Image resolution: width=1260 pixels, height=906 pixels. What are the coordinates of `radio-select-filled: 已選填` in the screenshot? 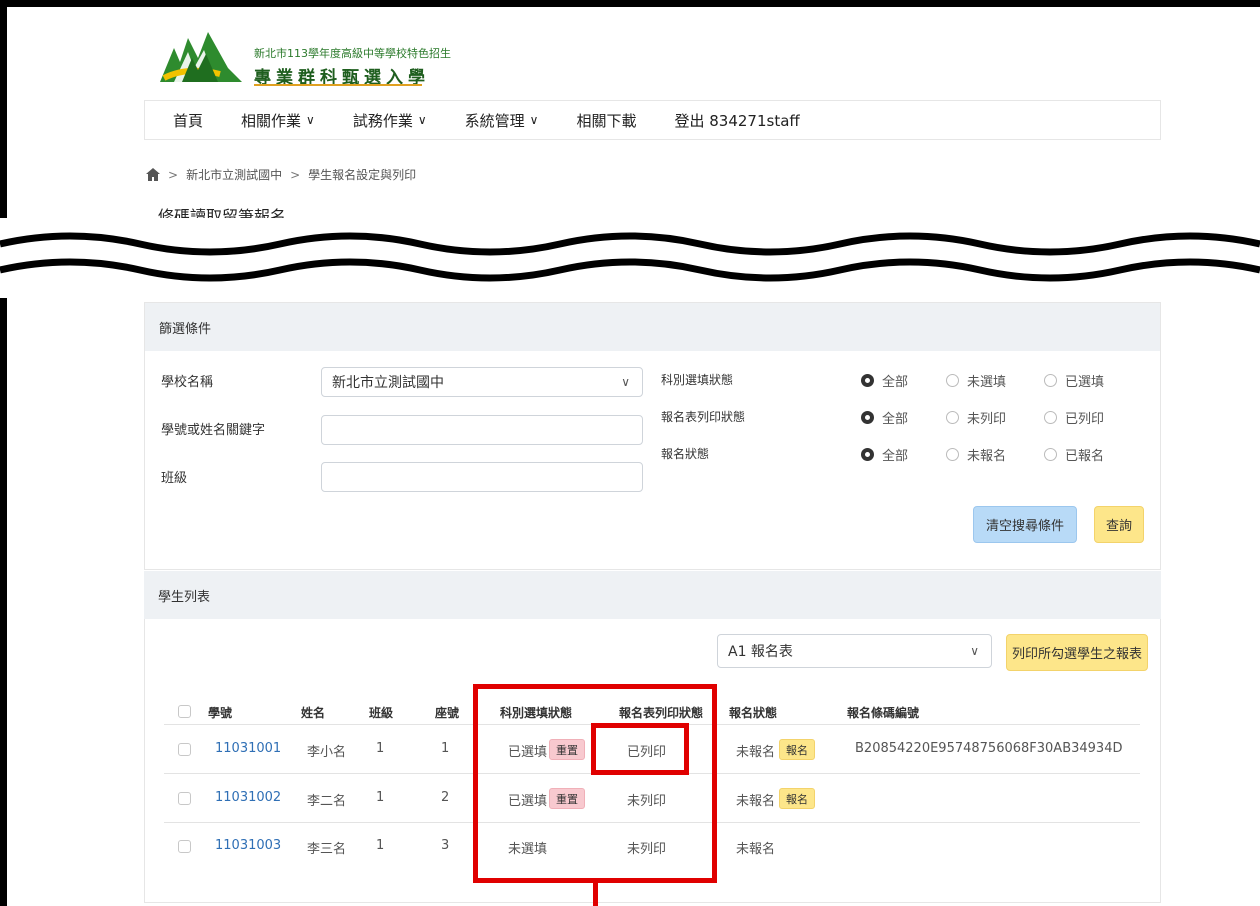 It's located at (1074, 380).